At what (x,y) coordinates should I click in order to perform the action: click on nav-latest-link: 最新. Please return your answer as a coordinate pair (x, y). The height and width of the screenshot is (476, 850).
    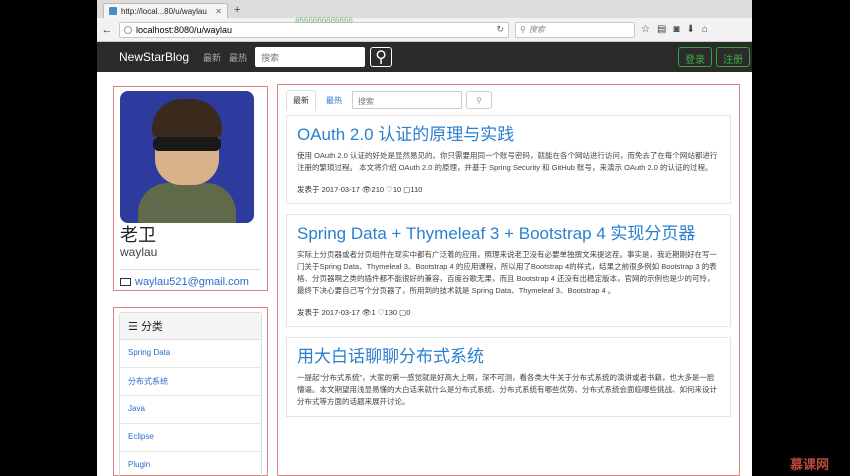
    Looking at the image, I should click on (212, 57).